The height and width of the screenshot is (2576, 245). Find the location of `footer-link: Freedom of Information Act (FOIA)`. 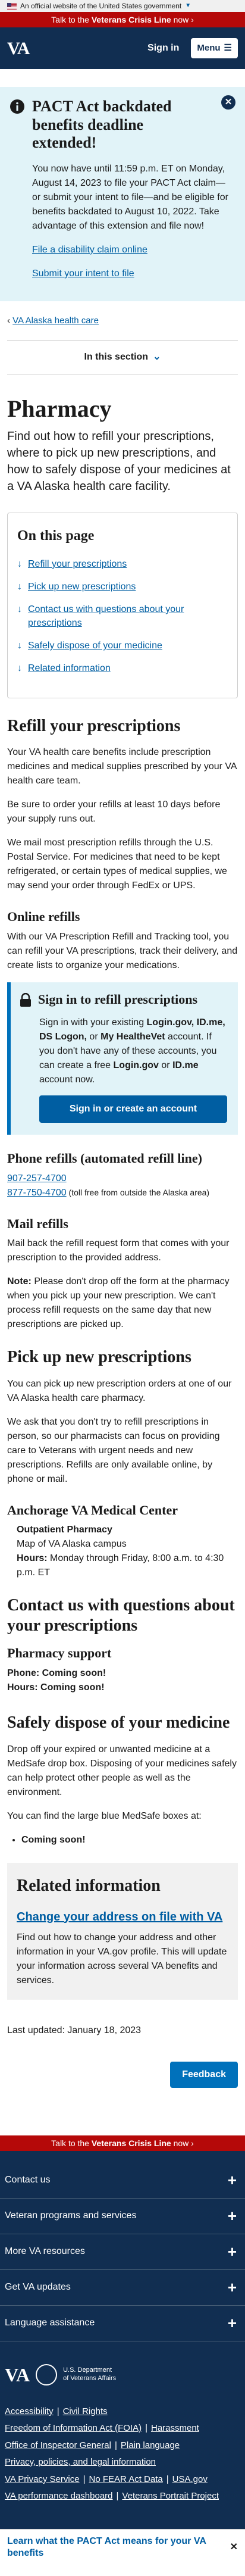

footer-link: Freedom of Information Act (FOIA) is located at coordinates (73, 2428).